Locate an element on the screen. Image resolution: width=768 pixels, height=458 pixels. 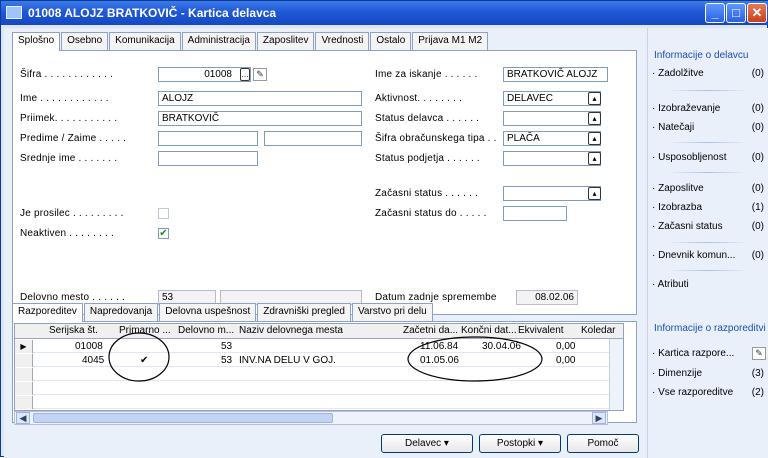
tab-varstvo: Varstvo pri delu is located at coordinates (392, 312).